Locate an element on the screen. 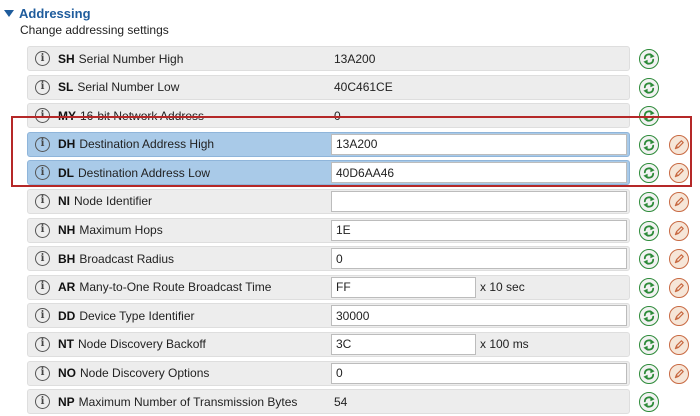 This screenshot has width=700, height=416. param-row-ni: i NI Node Identifier is located at coordinates (350, 201).